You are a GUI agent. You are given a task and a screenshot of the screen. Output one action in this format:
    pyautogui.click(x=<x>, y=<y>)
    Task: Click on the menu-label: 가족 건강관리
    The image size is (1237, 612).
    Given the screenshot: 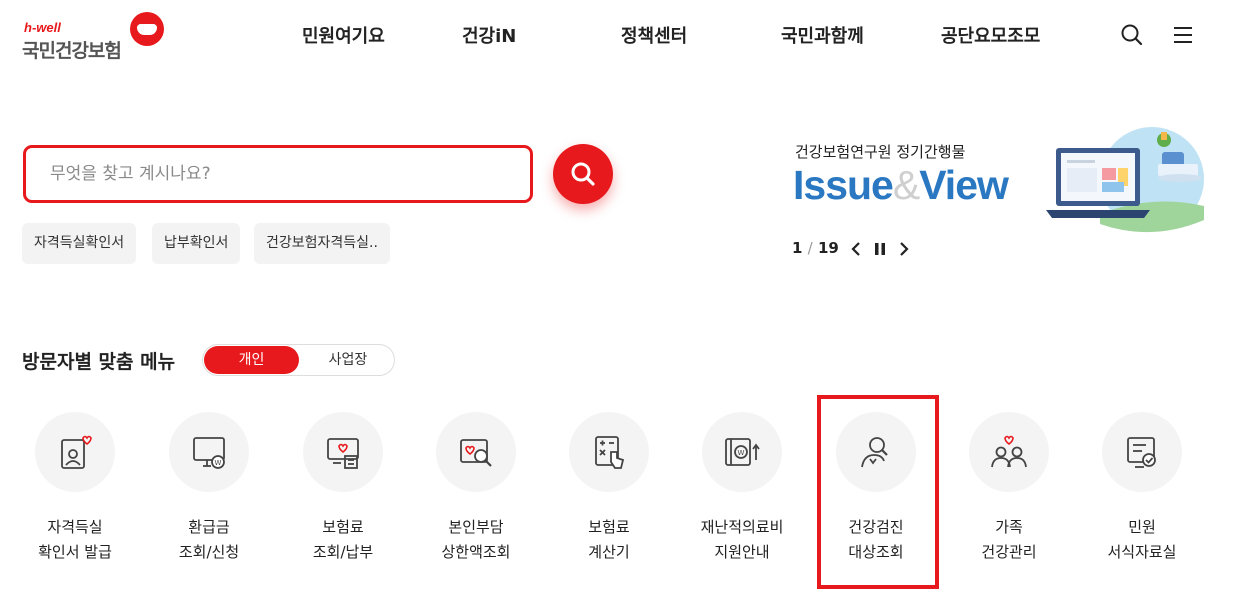 What is the action you would take?
    pyautogui.click(x=1009, y=540)
    